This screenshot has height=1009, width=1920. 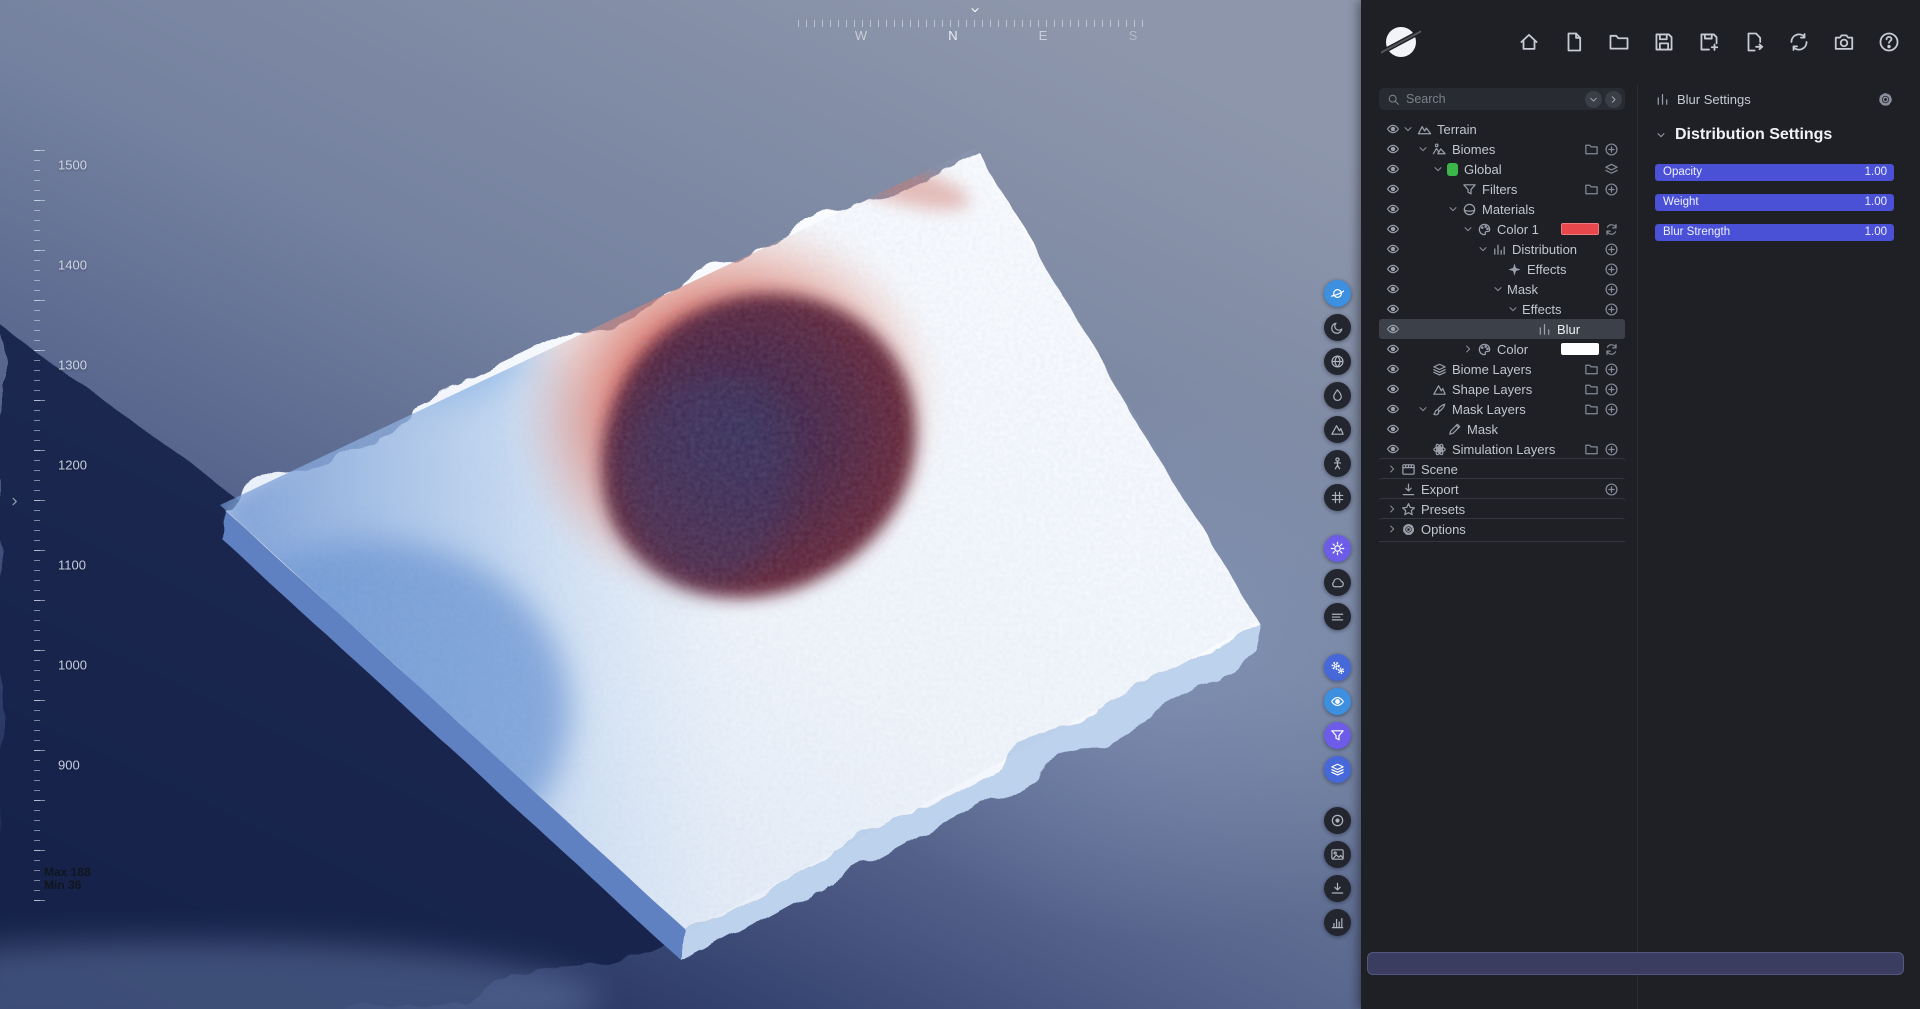 What do you see at coordinates (1502, 389) in the screenshot?
I see `tree-row-shape-layers: Shape Layers` at bounding box center [1502, 389].